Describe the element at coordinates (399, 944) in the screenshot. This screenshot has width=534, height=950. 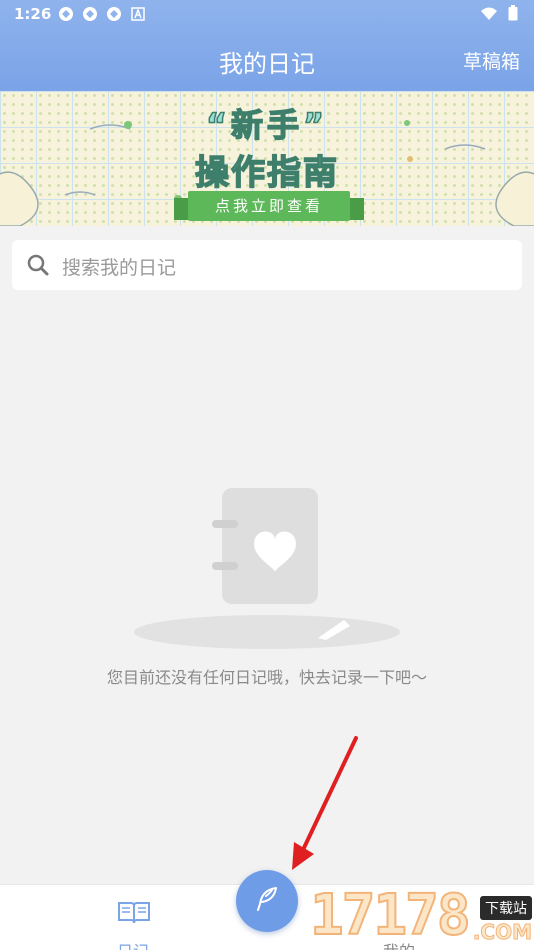
I see `tab-me-label: 我的` at that location.